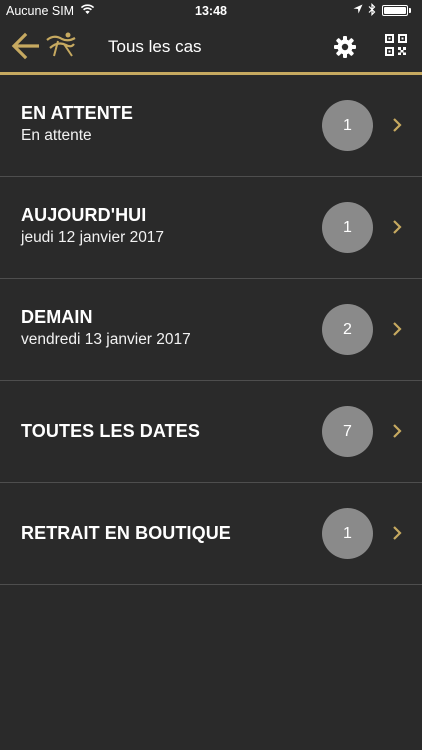 This screenshot has height=750, width=422. Describe the element at coordinates (396, 45) in the screenshot. I see `qr-code-icon` at that location.